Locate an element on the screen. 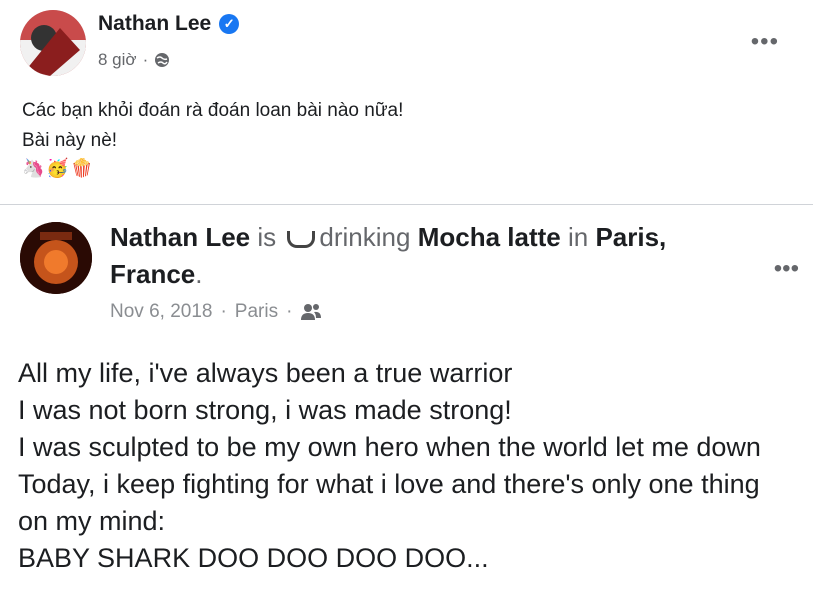 The image size is (813, 616). in-text: in is located at coordinates (578, 237).